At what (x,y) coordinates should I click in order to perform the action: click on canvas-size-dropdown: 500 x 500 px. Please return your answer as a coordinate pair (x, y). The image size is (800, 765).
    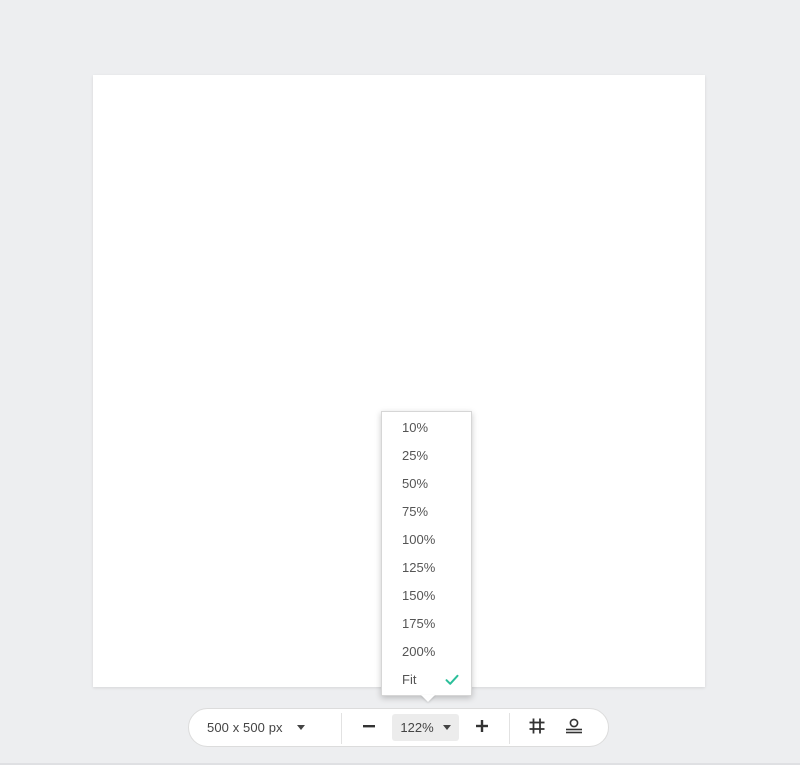
    Looking at the image, I should click on (256, 727).